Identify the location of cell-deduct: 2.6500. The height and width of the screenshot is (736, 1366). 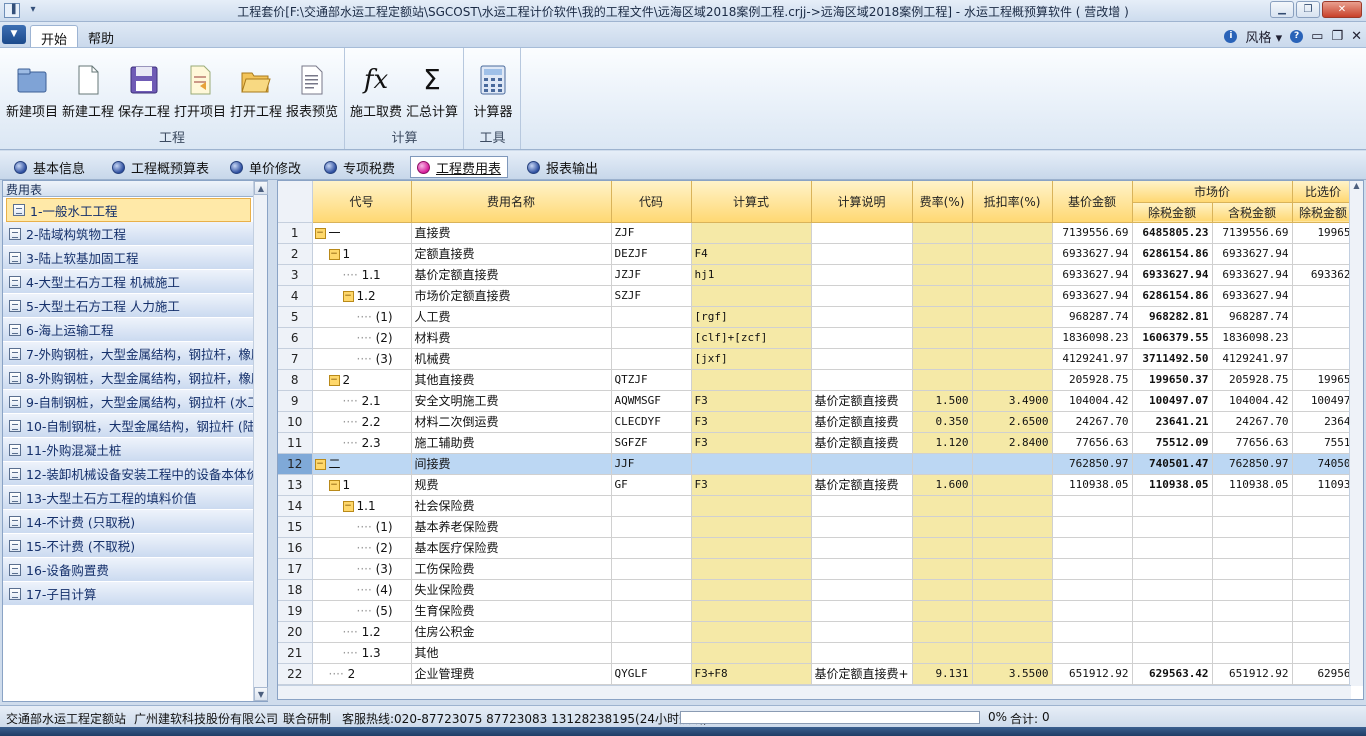
(1012, 422).